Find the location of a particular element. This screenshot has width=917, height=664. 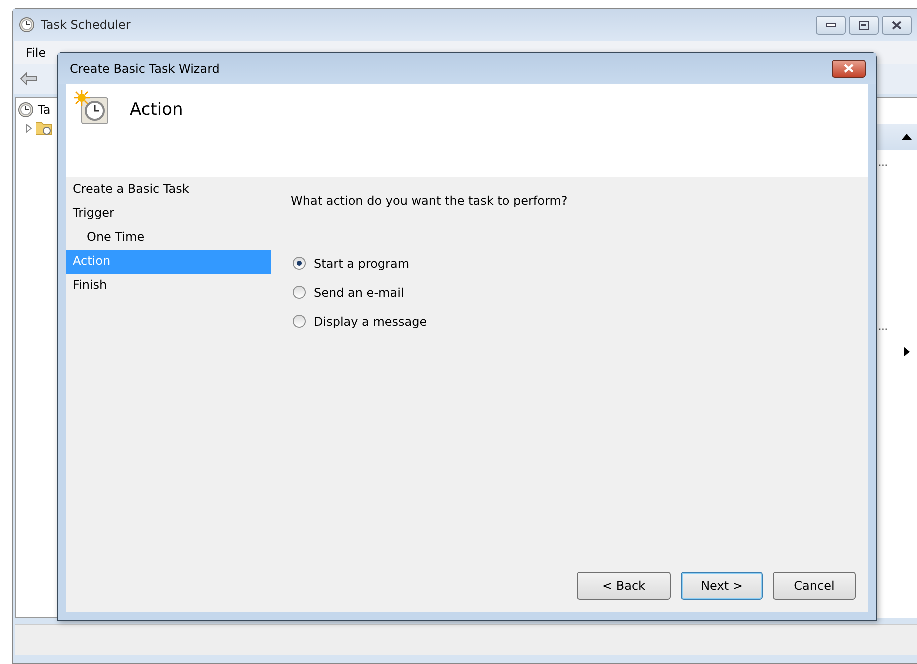

submenu-arrow-icon is located at coordinates (907, 352).